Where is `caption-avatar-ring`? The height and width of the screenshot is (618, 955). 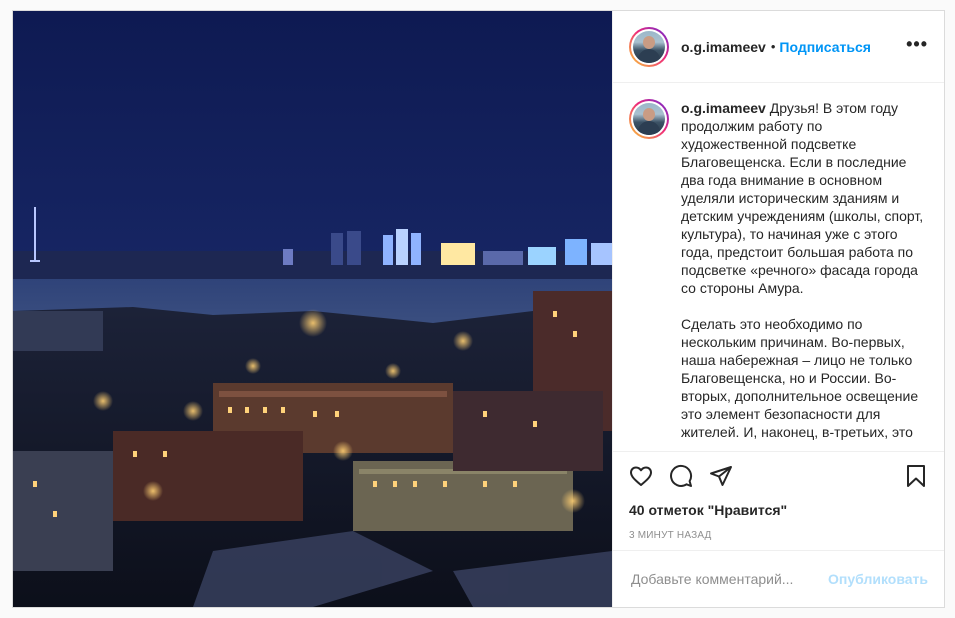
caption-avatar-ring is located at coordinates (649, 119).